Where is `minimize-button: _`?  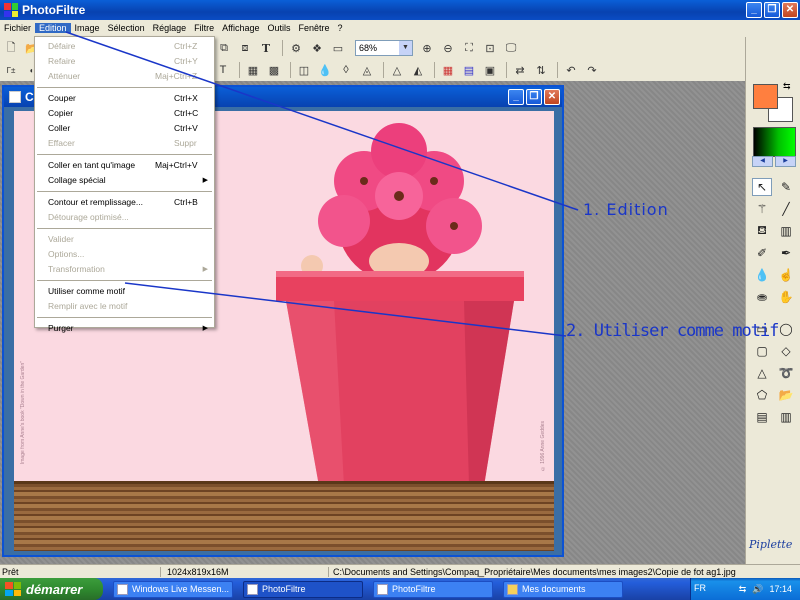 minimize-button: _ is located at coordinates (754, 10).